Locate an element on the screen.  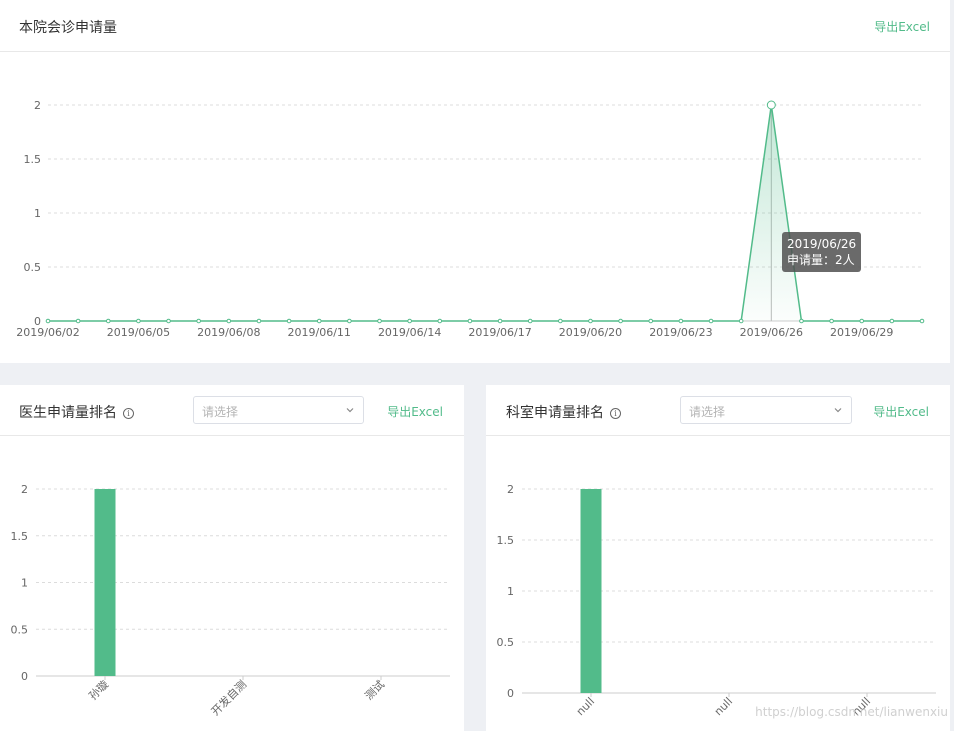
tooltip-date: 2019/06/26 is located at coordinates (822, 244).